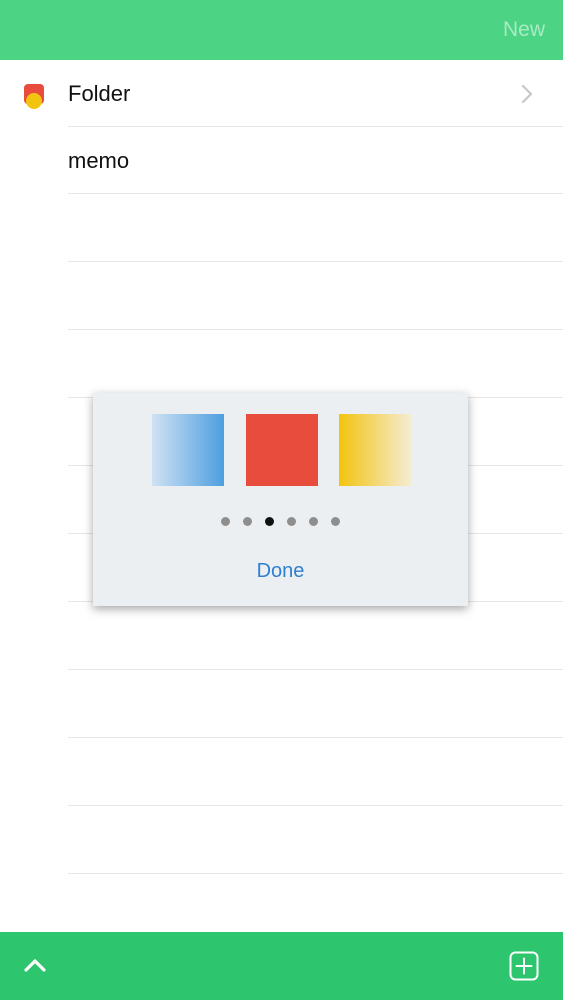 The image size is (563, 1000). What do you see at coordinates (99, 160) in the screenshot?
I see `list-item-label: memo` at bounding box center [99, 160].